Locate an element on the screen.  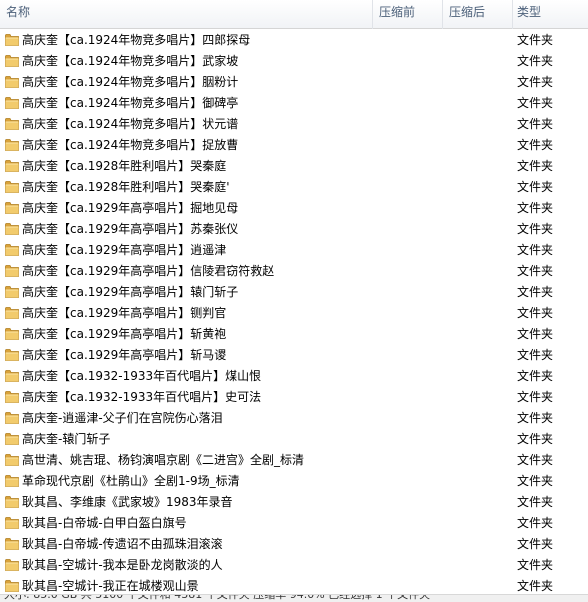
column-header: 名称 压缩前 压缩后 类型 is located at coordinates (294, 14).